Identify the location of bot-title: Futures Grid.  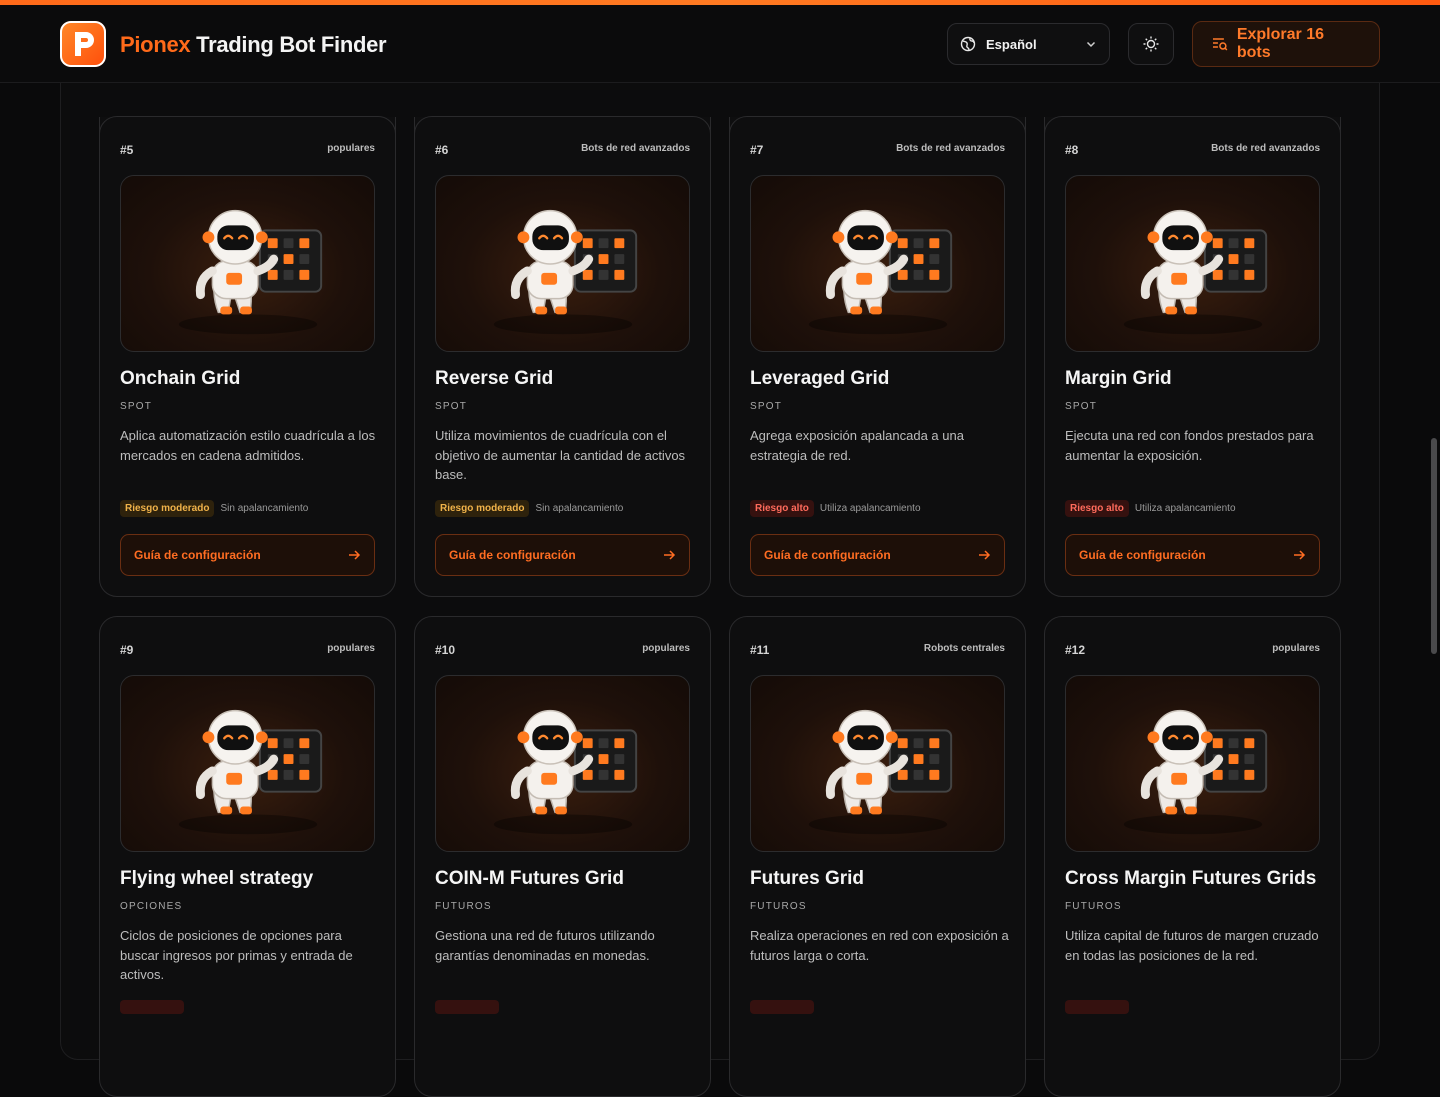
(807, 878).